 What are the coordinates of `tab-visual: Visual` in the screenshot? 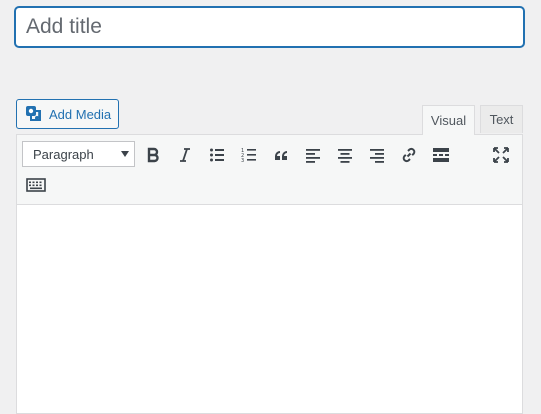 It's located at (448, 120).